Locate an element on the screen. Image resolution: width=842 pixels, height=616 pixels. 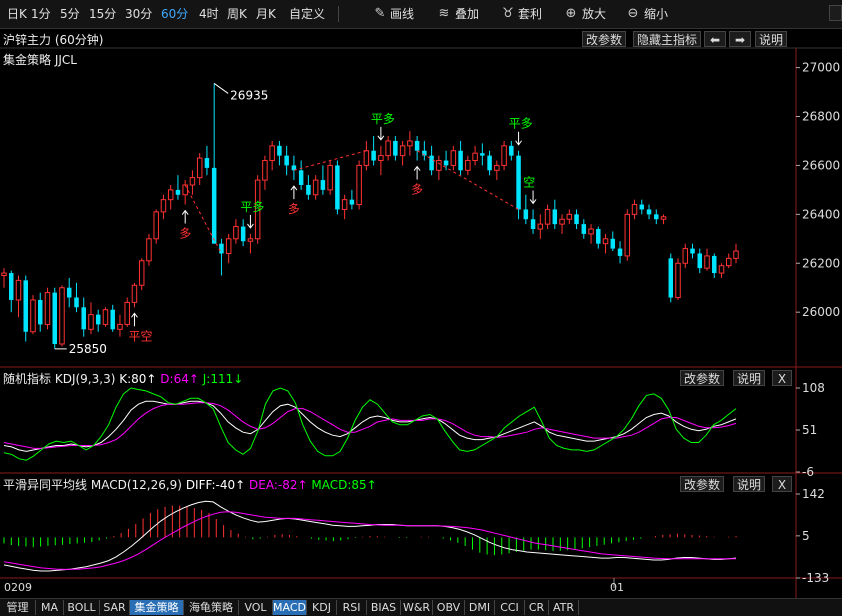
tab-bias-10: BIAS is located at coordinates (384, 607).